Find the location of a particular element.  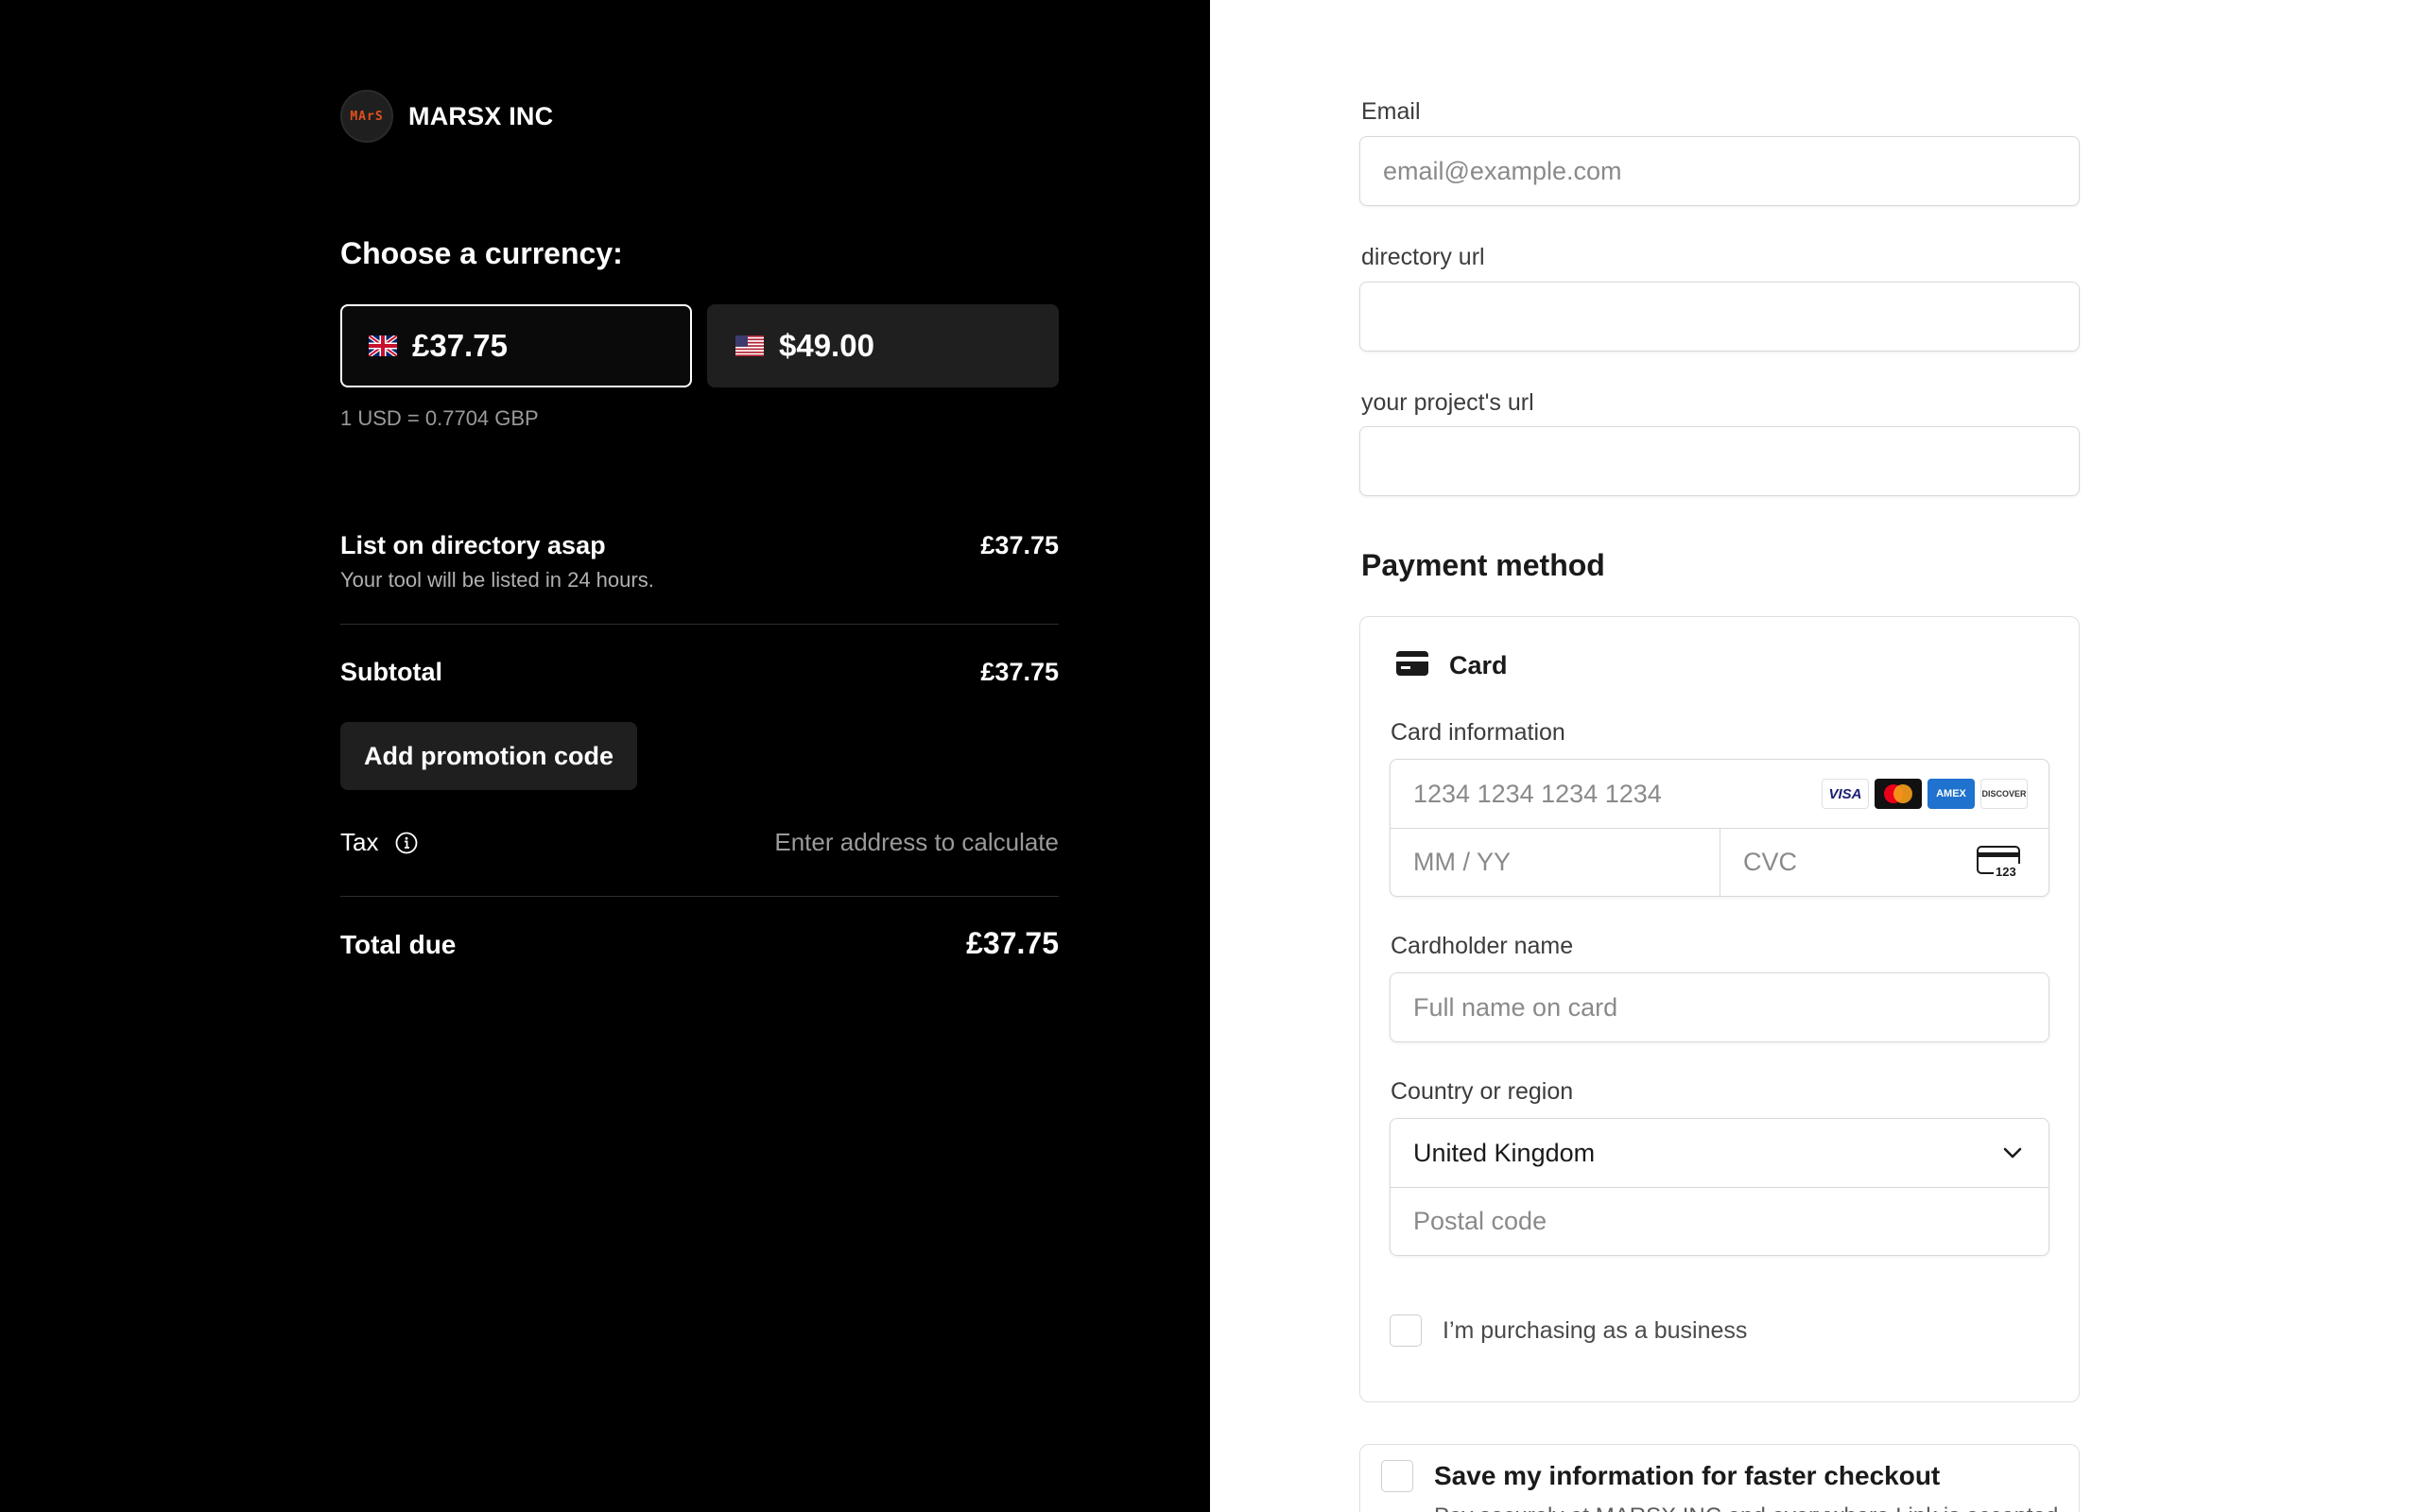

info-icon is located at coordinates (407, 843).